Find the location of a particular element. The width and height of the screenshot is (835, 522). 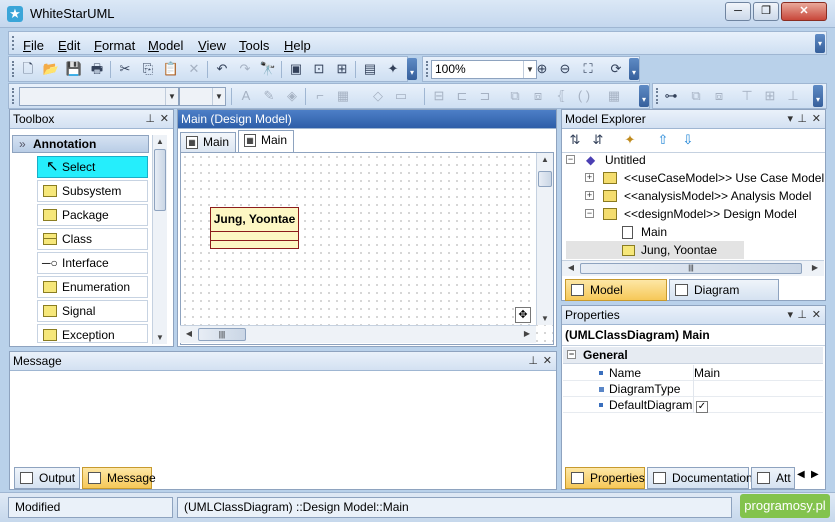

find-binoculars-icon: 🔭 is located at coordinates (268, 69).